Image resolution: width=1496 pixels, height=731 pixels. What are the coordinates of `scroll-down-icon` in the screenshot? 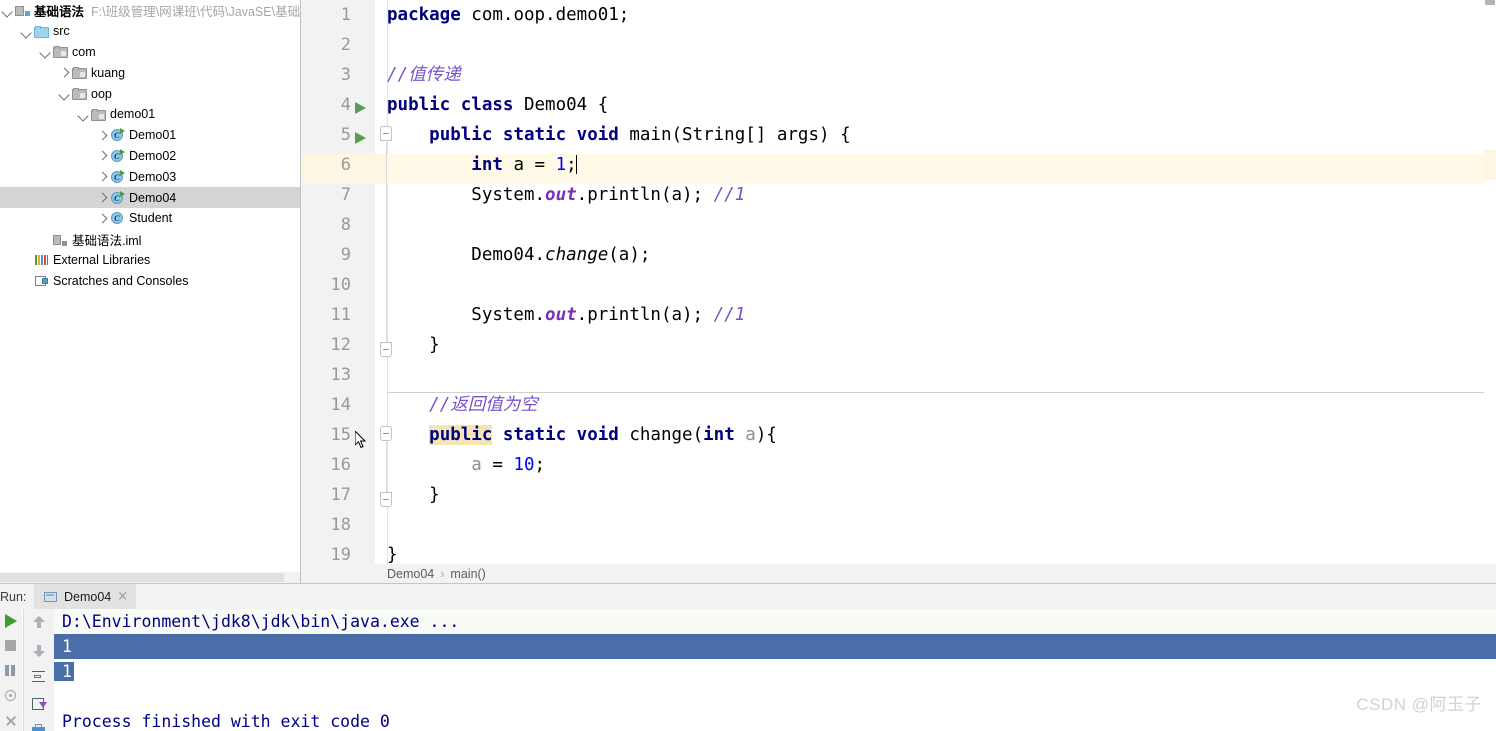 It's located at (39, 649).